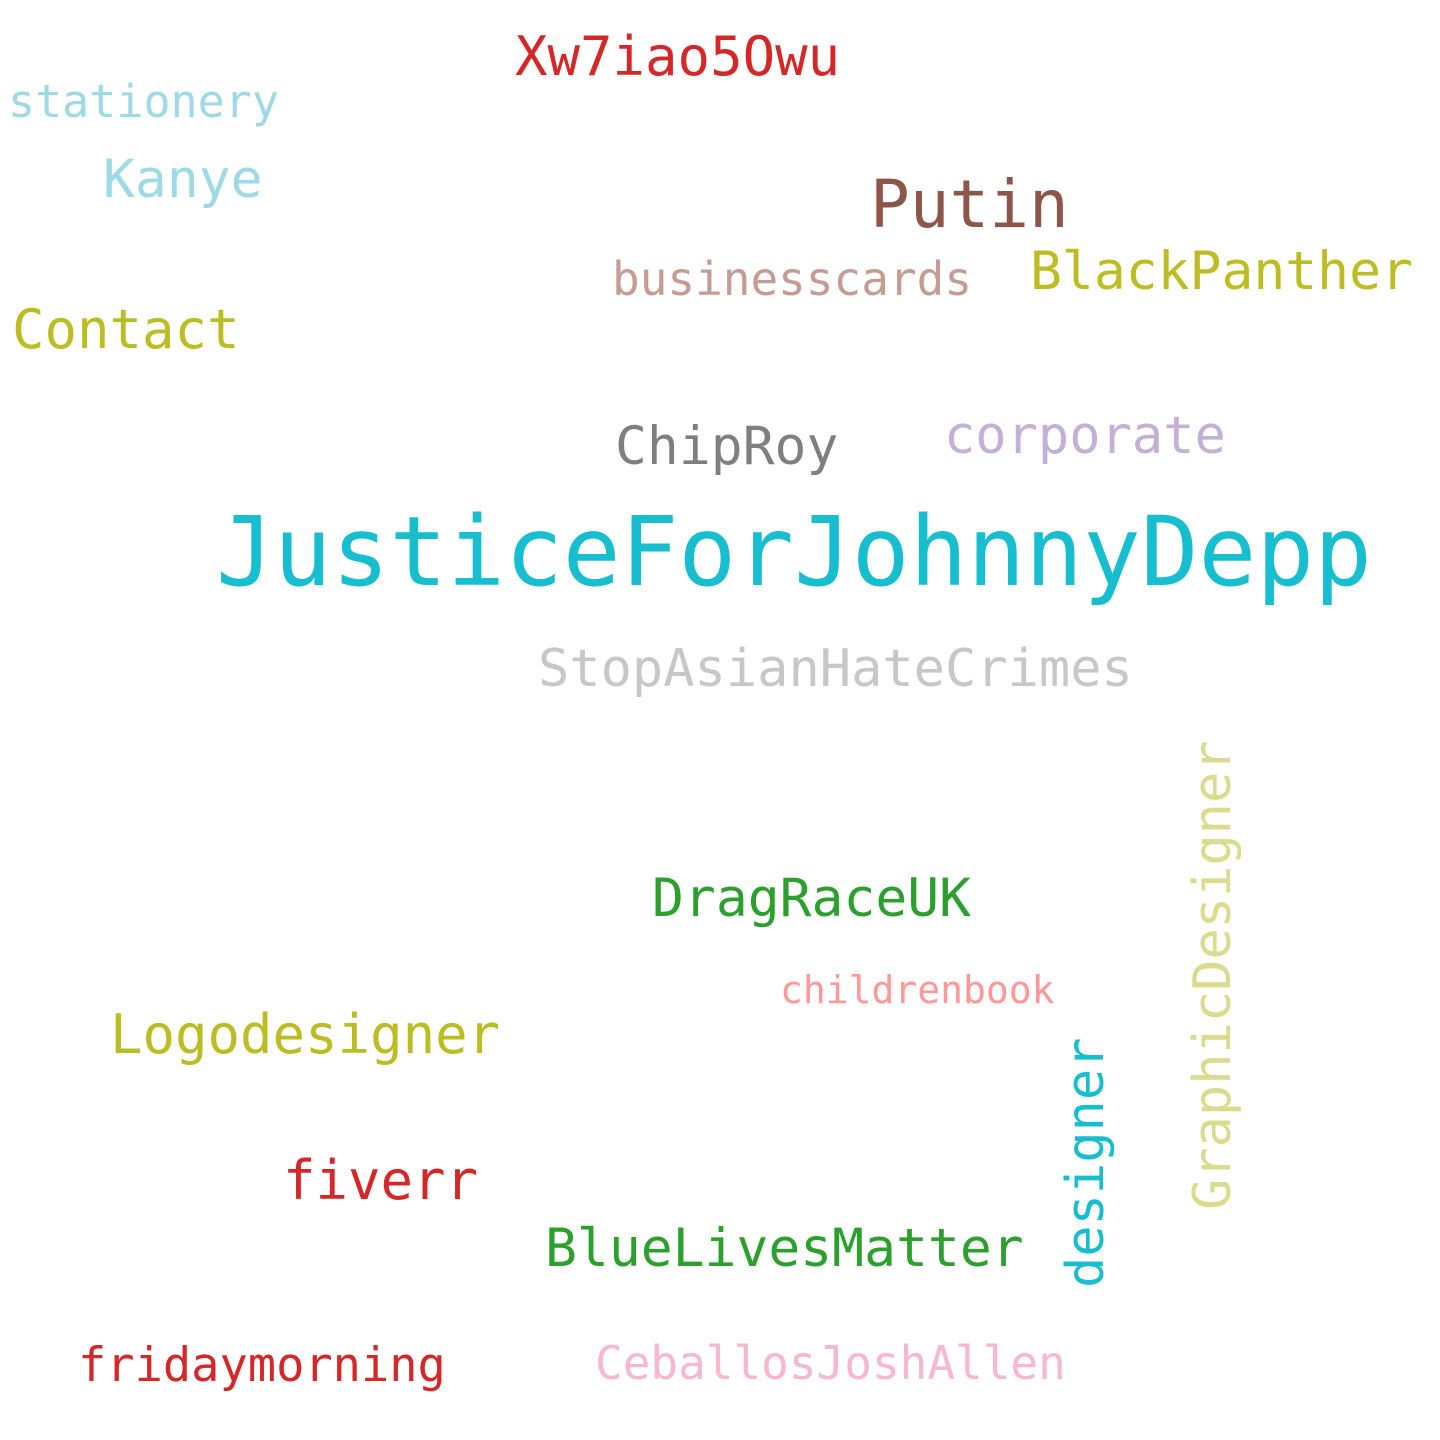 The height and width of the screenshot is (1440, 1440). What do you see at coordinates (830, 1363) in the screenshot?
I see `word-ceballosjoshallen: CeballosJoshAllen` at bounding box center [830, 1363].